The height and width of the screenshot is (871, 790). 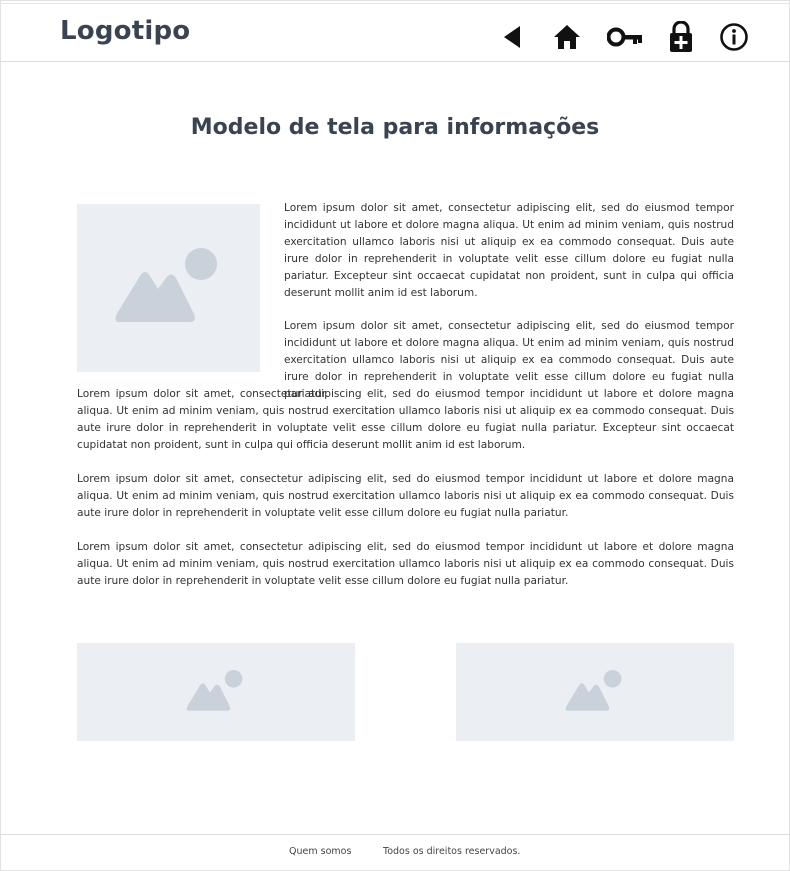 What do you see at coordinates (734, 37) in the screenshot?
I see `info-icon` at bounding box center [734, 37].